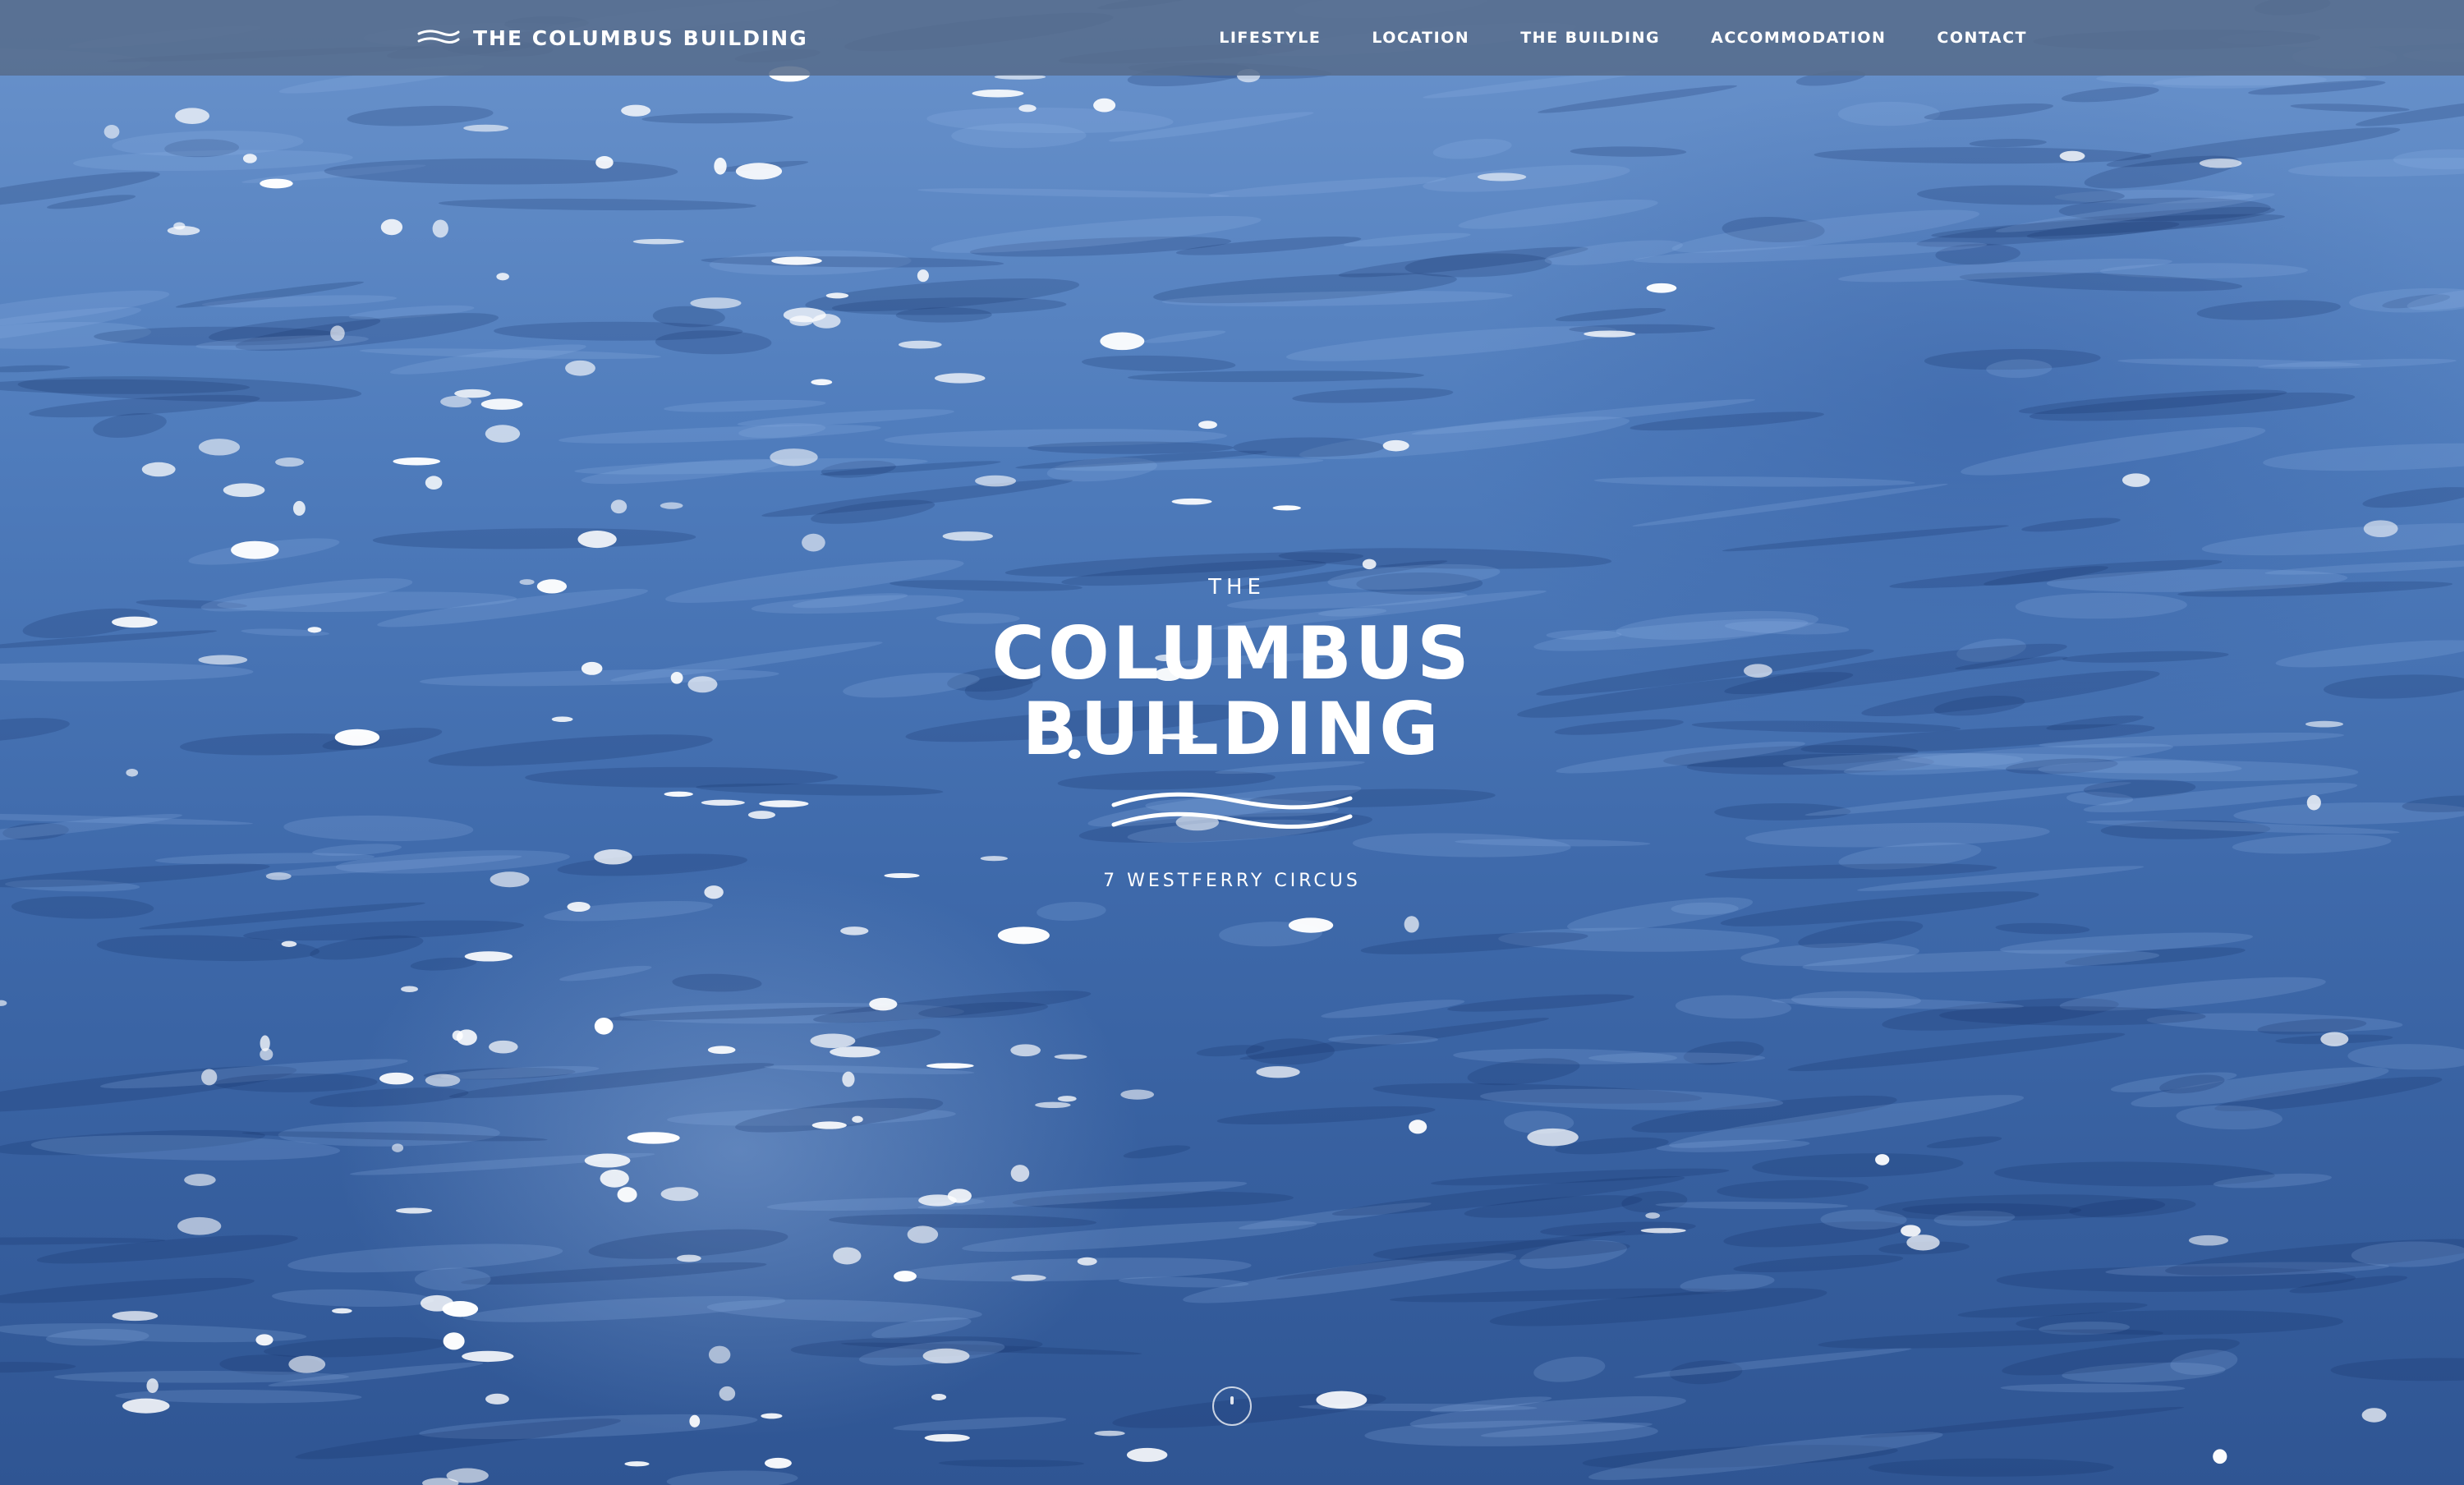 This screenshot has height=1485, width=2464. What do you see at coordinates (1982, 38) in the screenshot?
I see `nav-item-contact: CONTACT` at bounding box center [1982, 38].